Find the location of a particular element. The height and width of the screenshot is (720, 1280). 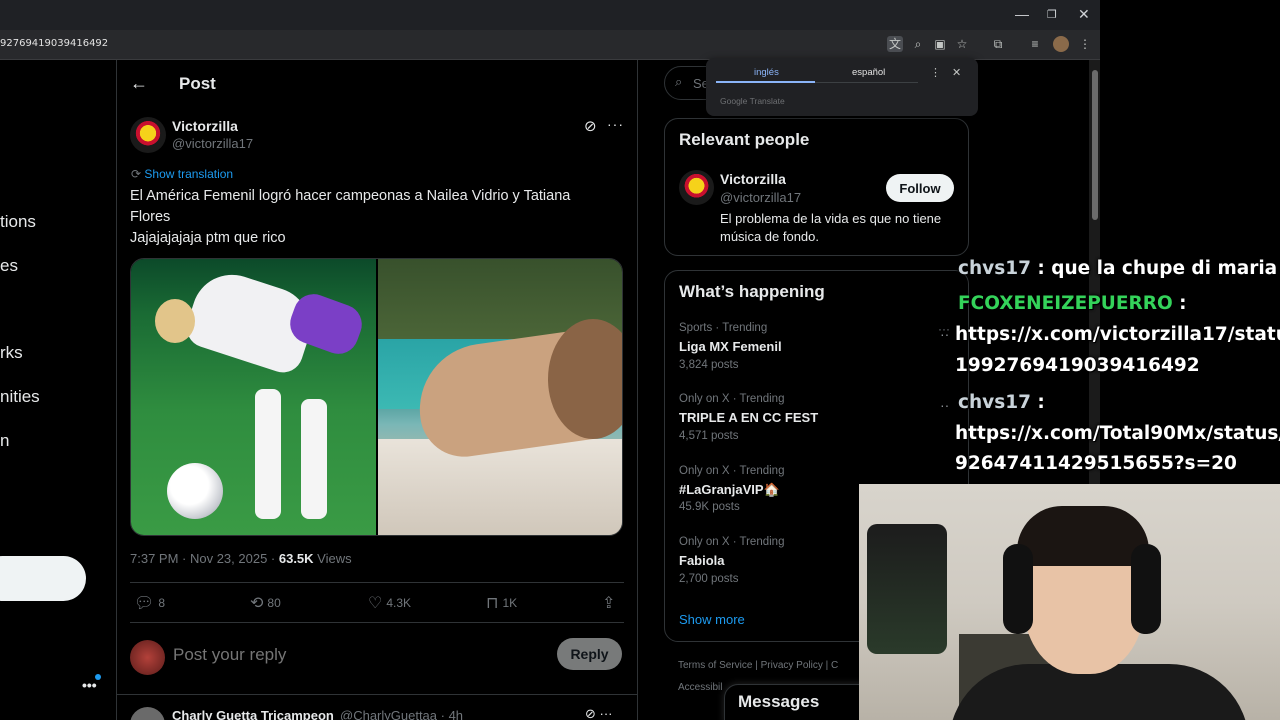

footer-links: Terms of Service | Privacy Policy | C is located at coordinates (758, 665).